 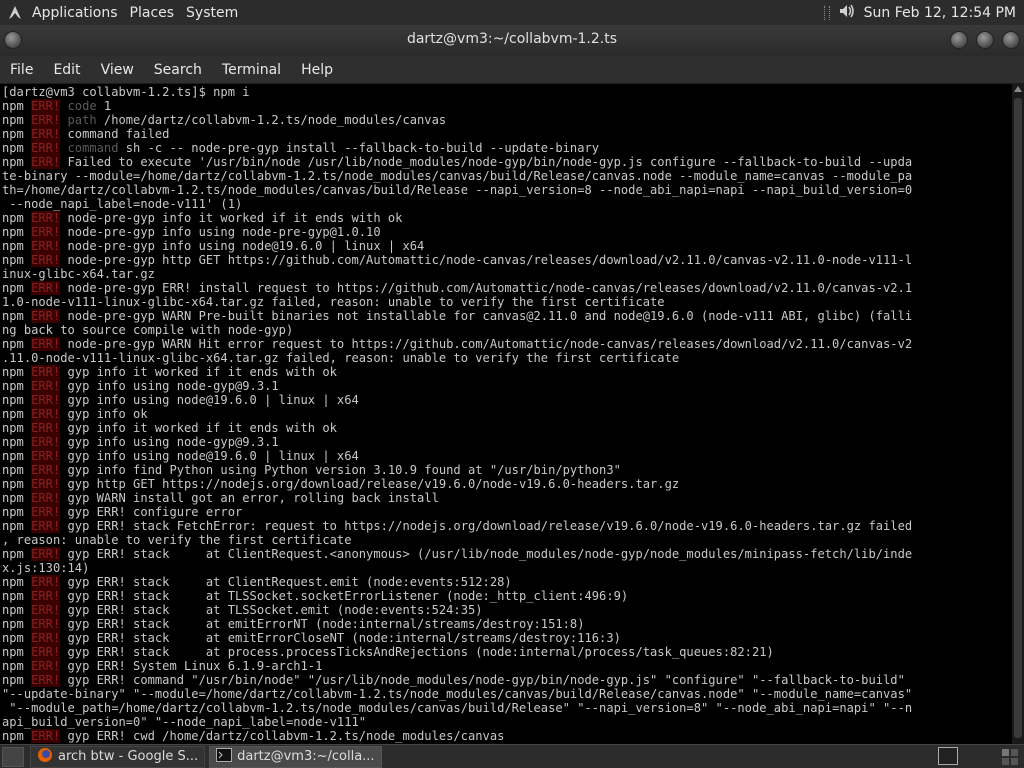 I want to click on menu-terminal: Terminal, so click(x=251, y=70).